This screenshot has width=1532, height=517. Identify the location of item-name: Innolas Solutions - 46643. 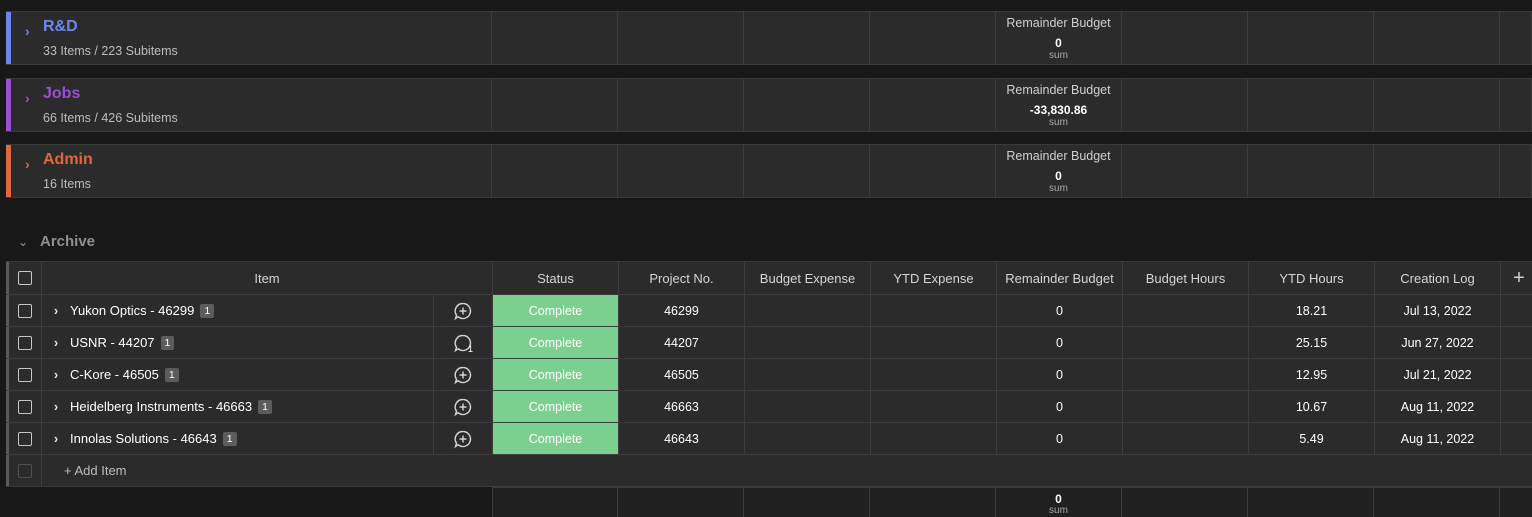
(143, 438).